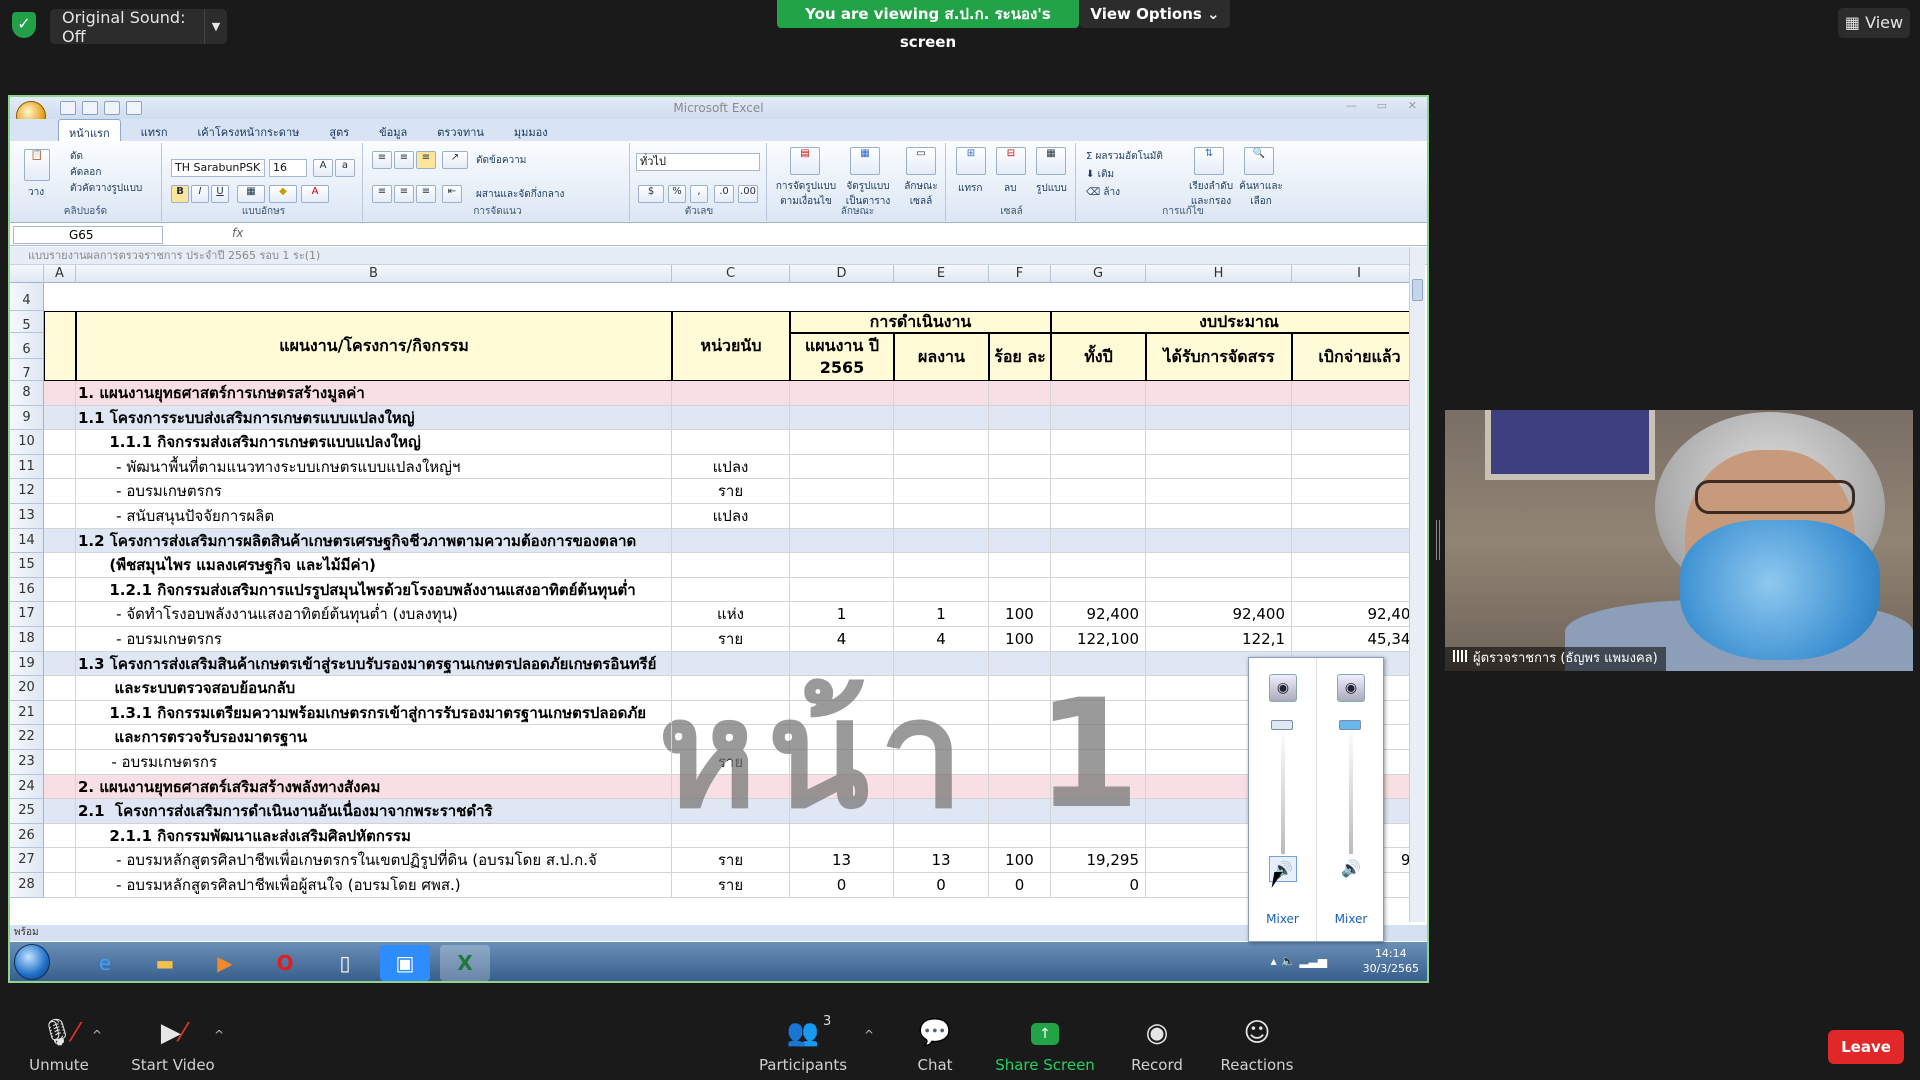 The height and width of the screenshot is (1080, 1920). I want to click on opera-icon: O, so click(285, 963).